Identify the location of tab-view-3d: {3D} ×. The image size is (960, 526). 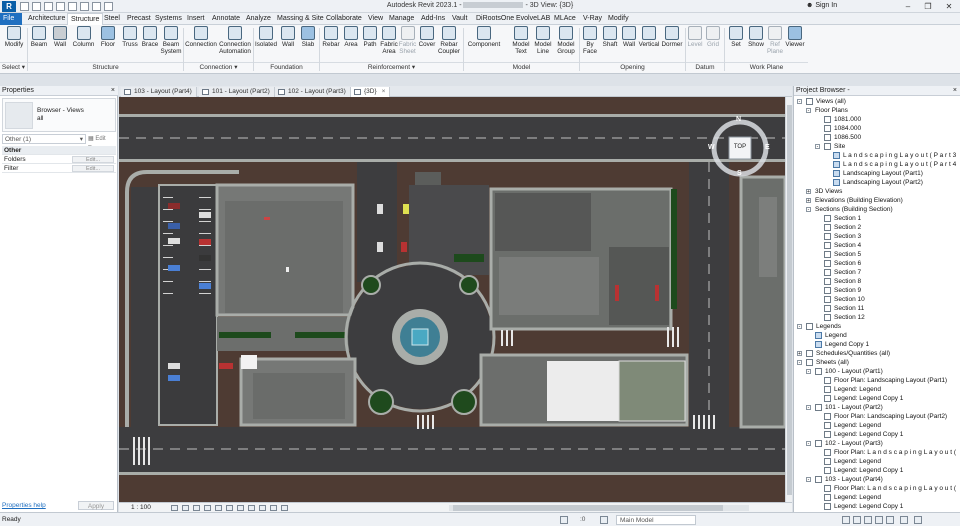
(371, 92).